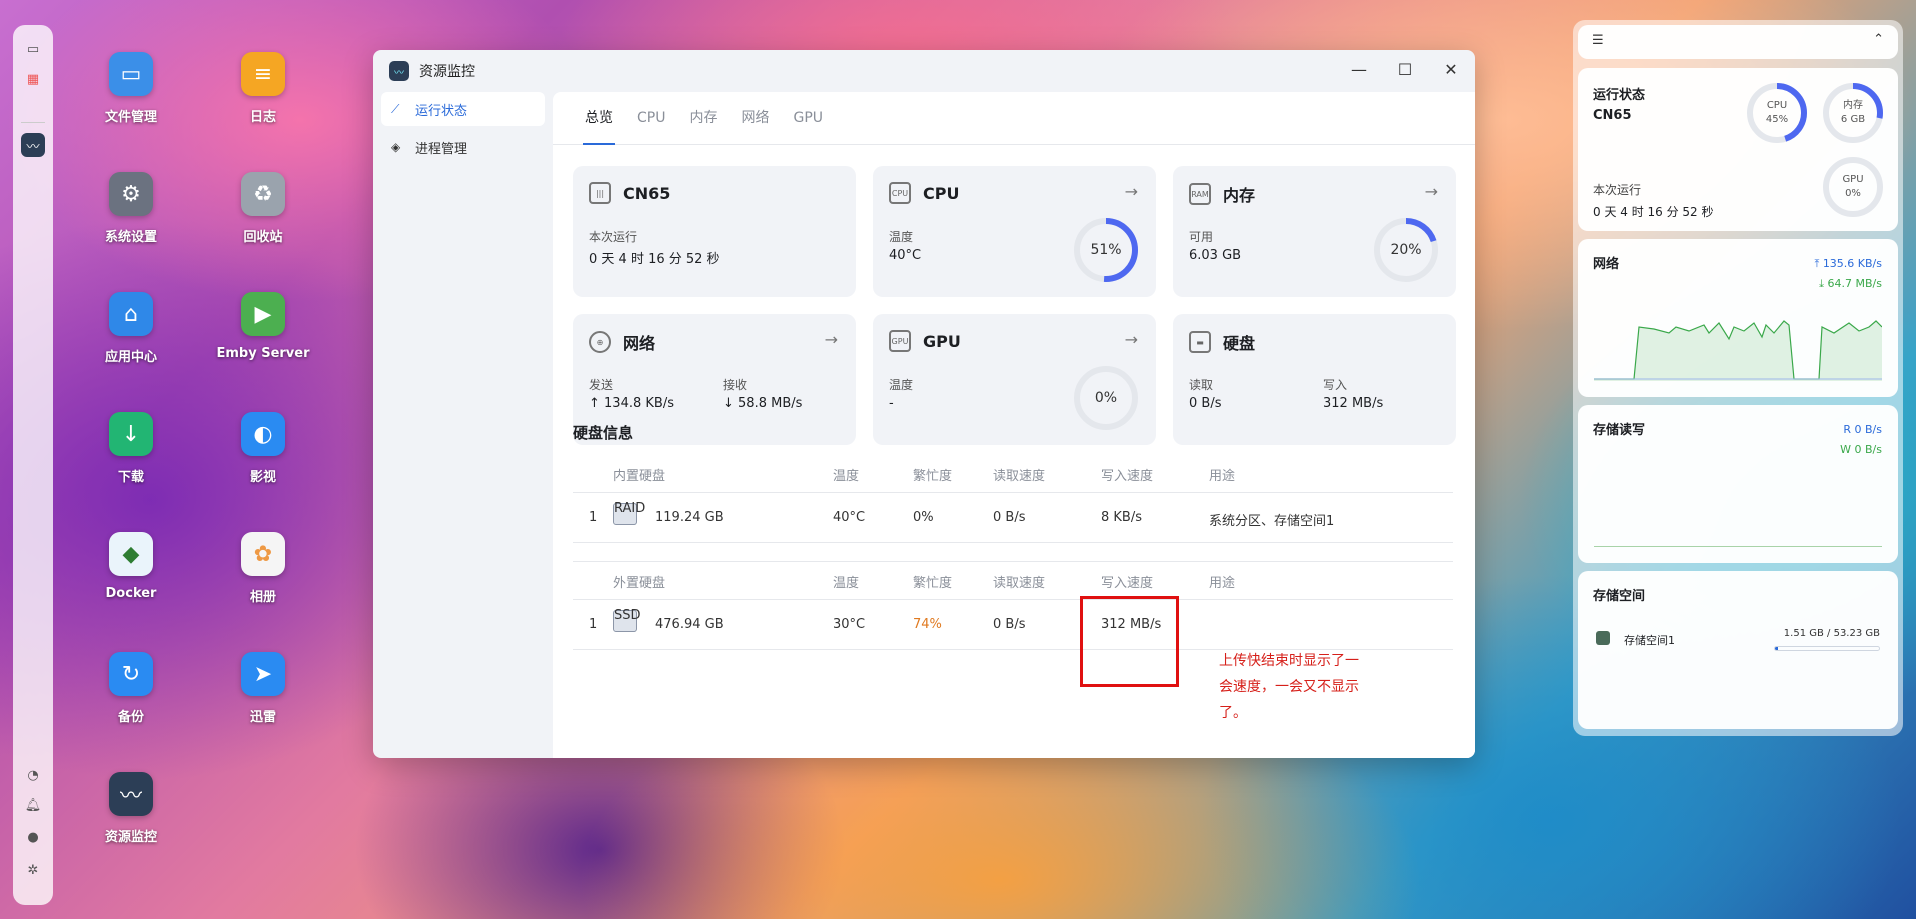 The height and width of the screenshot is (919, 1916). I want to click on gear-icon: ⚙, so click(131, 194).